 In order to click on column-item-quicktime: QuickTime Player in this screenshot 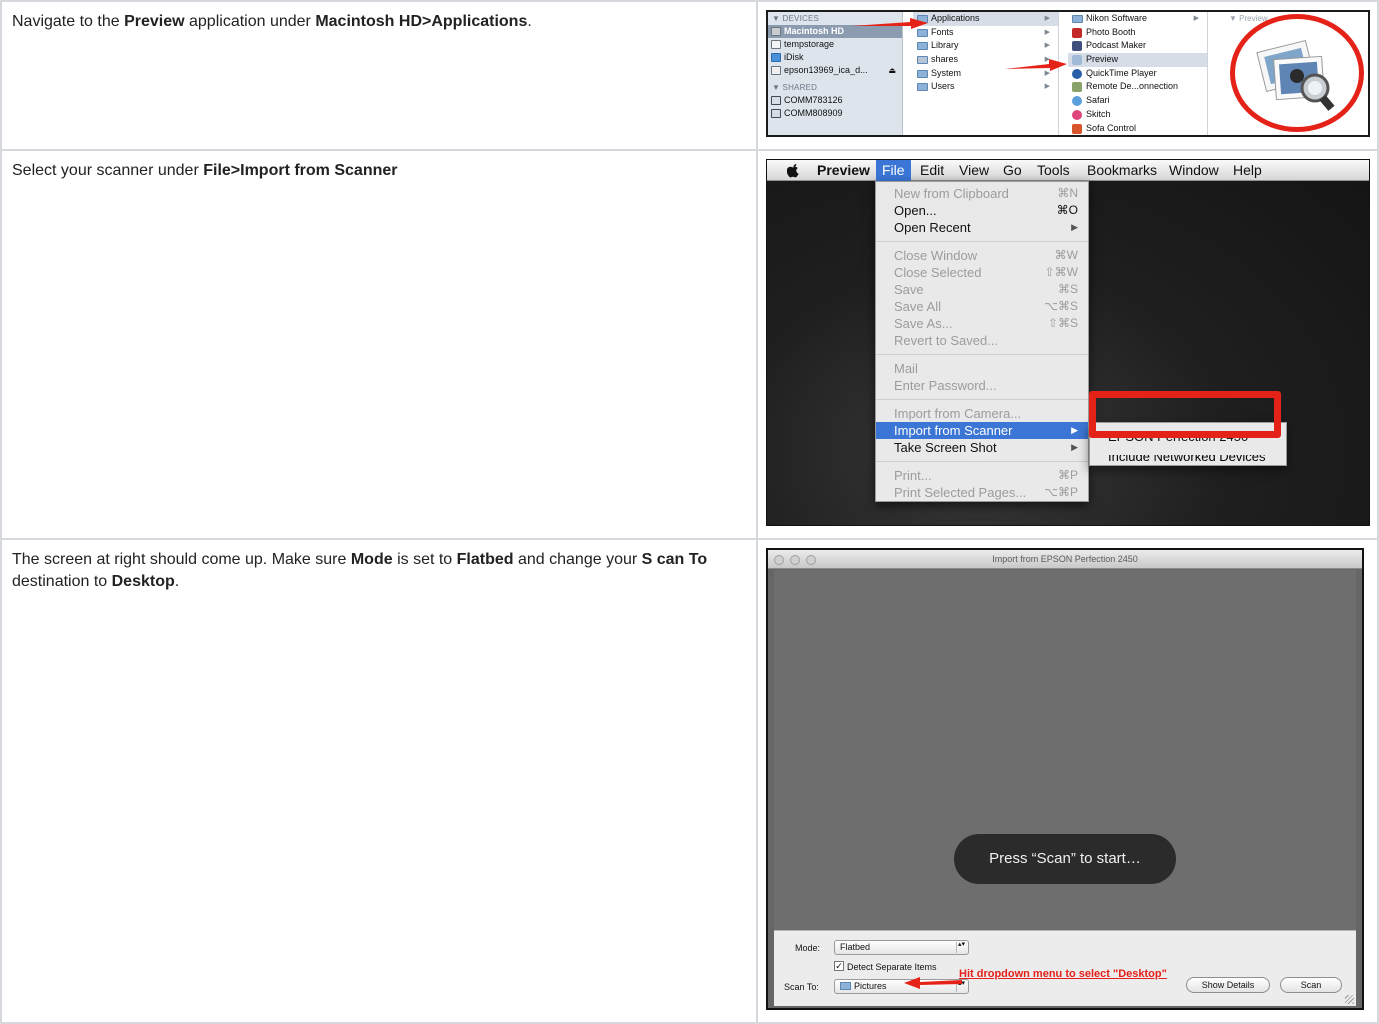, I will do `click(1137, 74)`.